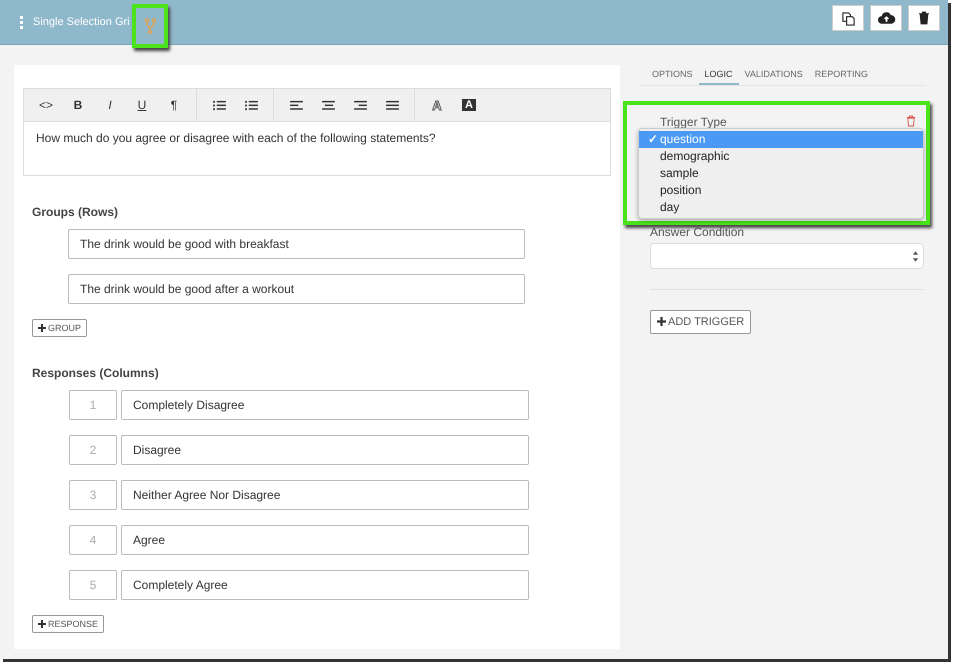  Describe the element at coordinates (81, 22) in the screenshot. I see `question-title: Single Selection Gri` at that location.